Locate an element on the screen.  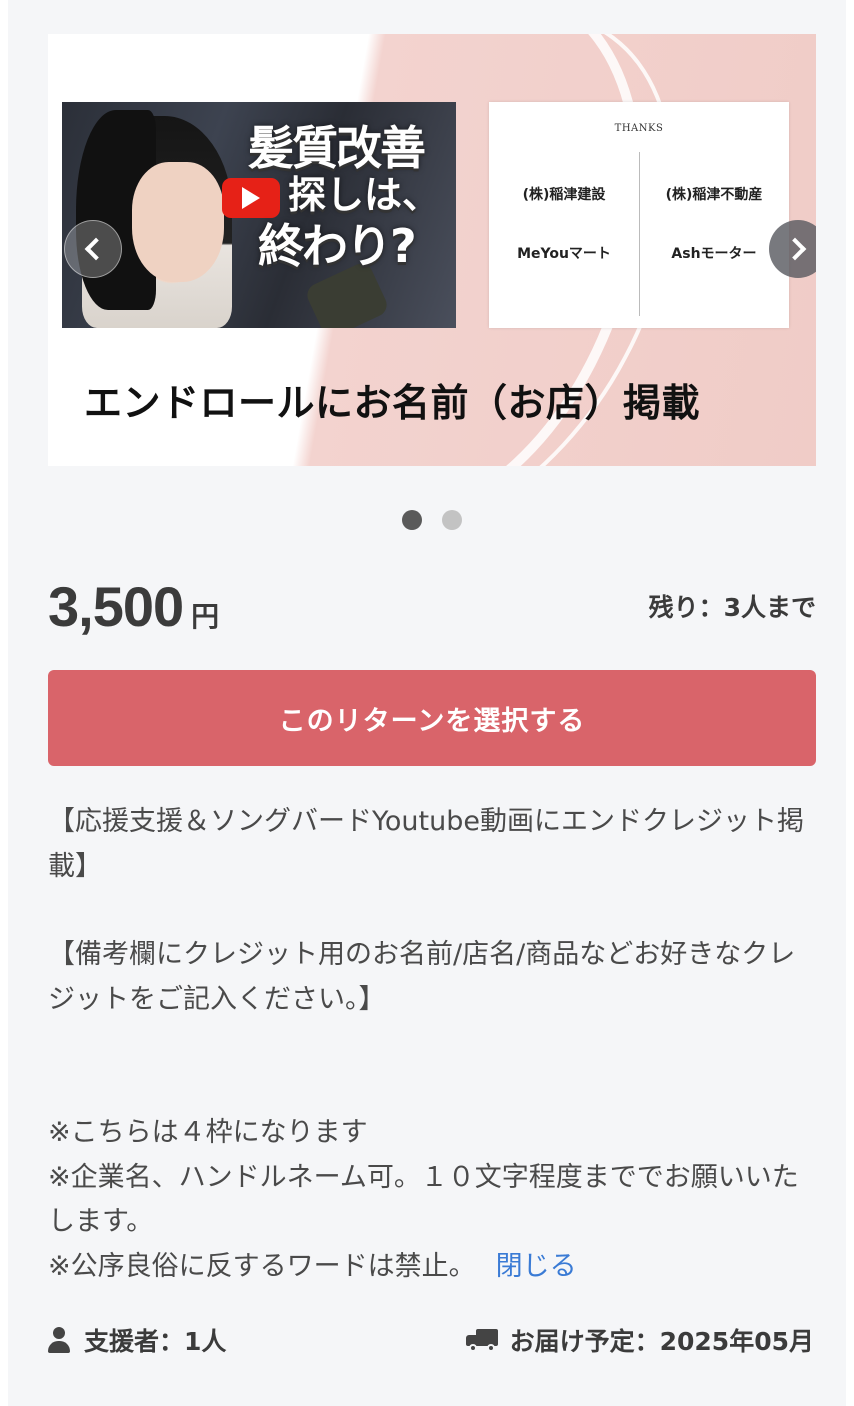
video-thumbnail-text: 髪質改善 探しは、 終わり? is located at coordinates (351, 197).